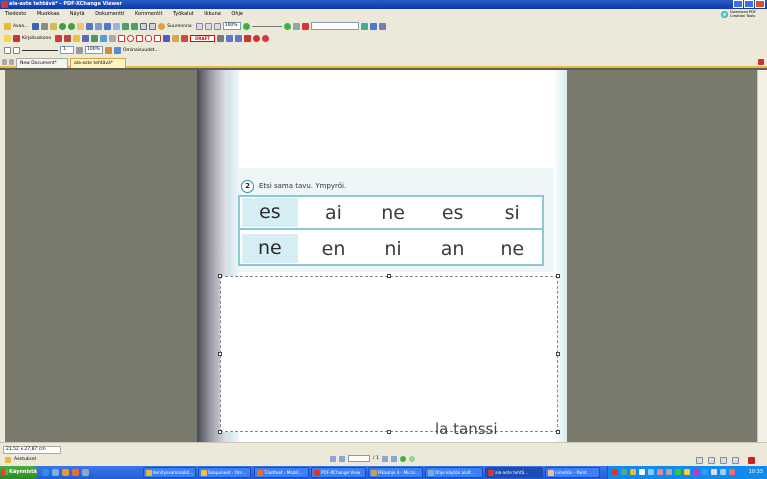 The image size is (767, 479). Describe the element at coordinates (296, 26) in the screenshot. I see `link-icon` at that location.